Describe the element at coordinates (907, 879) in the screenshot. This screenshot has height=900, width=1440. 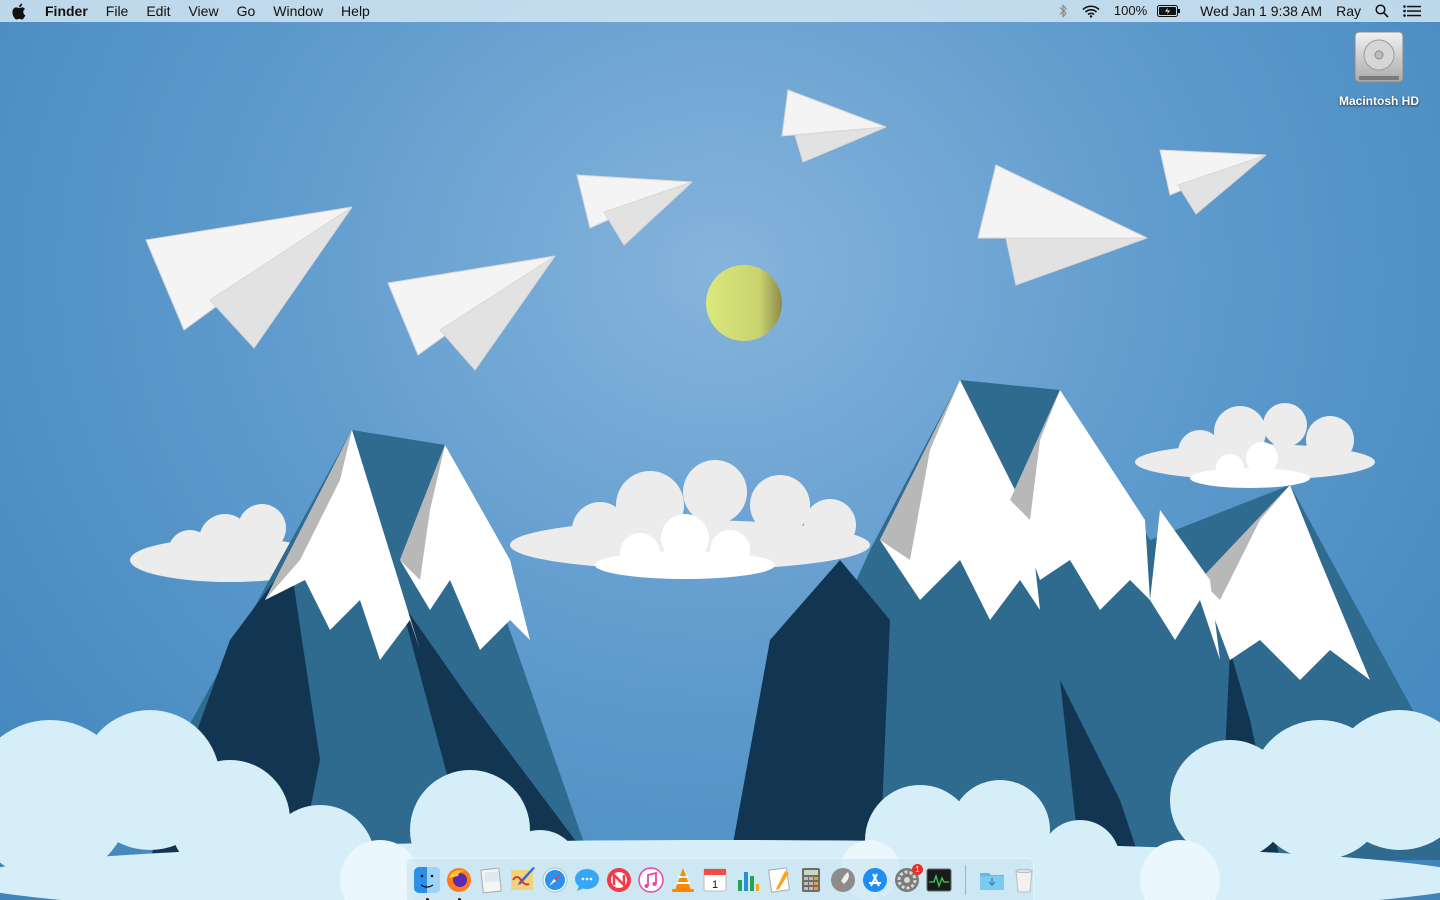
I see `dock-app-system-preferences: 1` at that location.